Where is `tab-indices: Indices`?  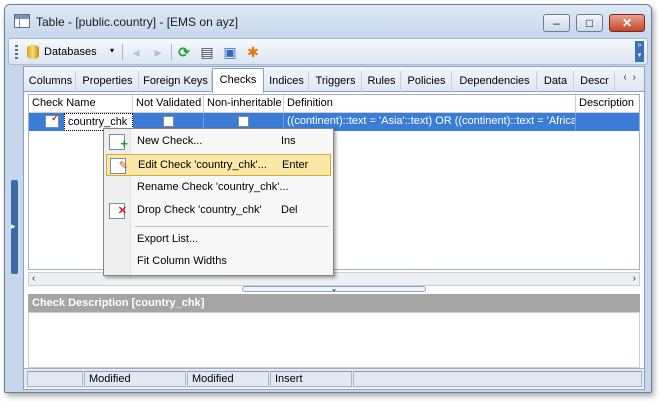
tab-indices: Indices is located at coordinates (287, 81).